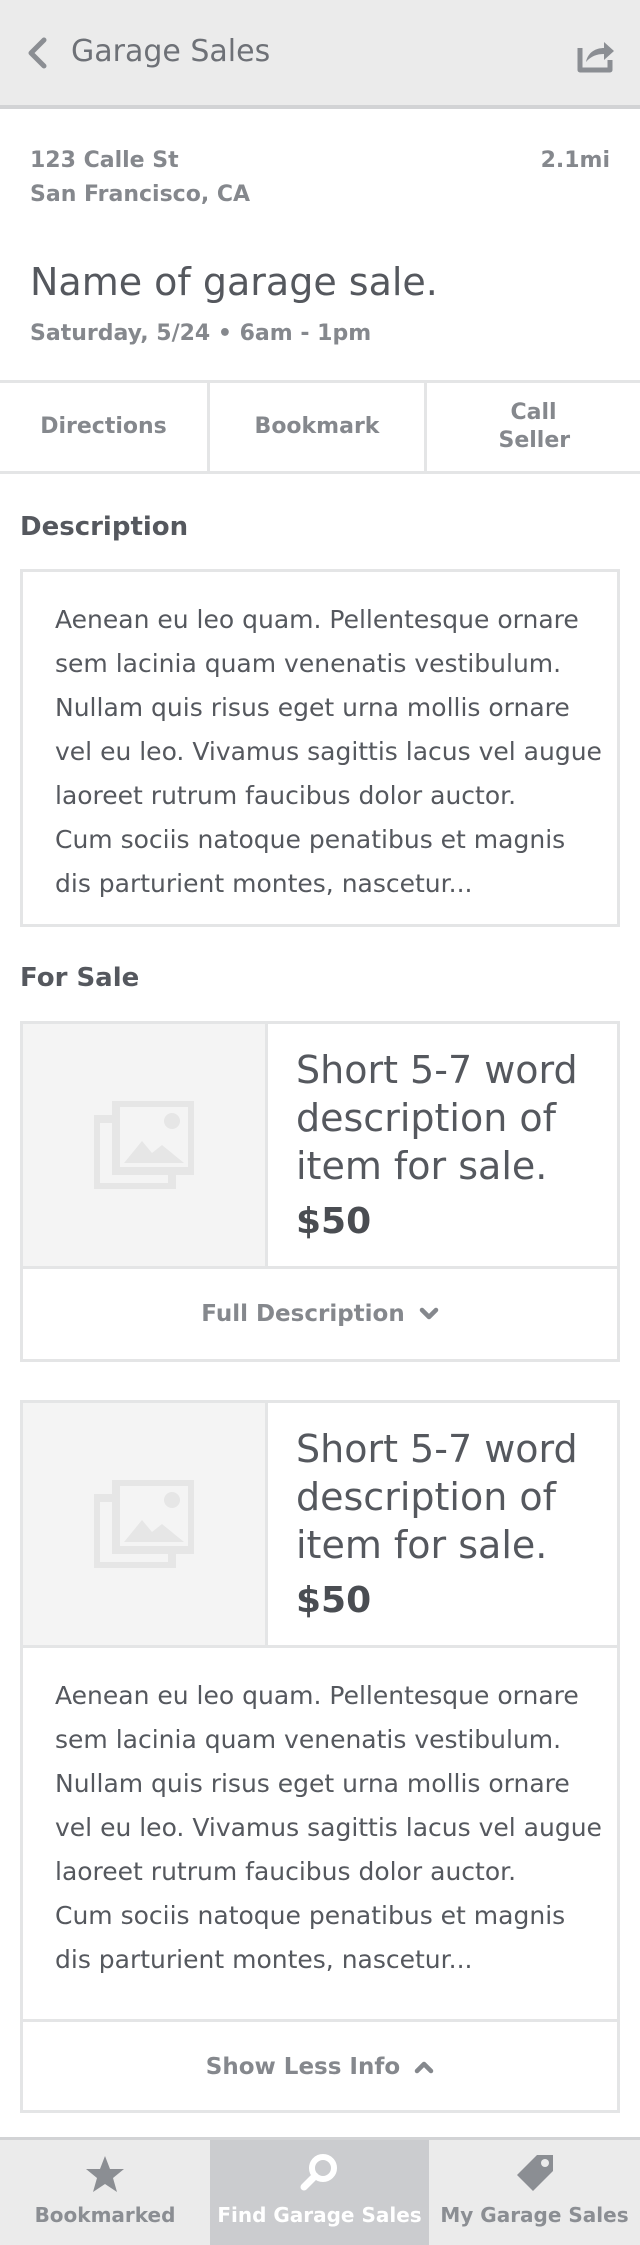  I want to click on item-description-line: laoreet rutrum faucibus dolor auctor., so click(286, 1871).